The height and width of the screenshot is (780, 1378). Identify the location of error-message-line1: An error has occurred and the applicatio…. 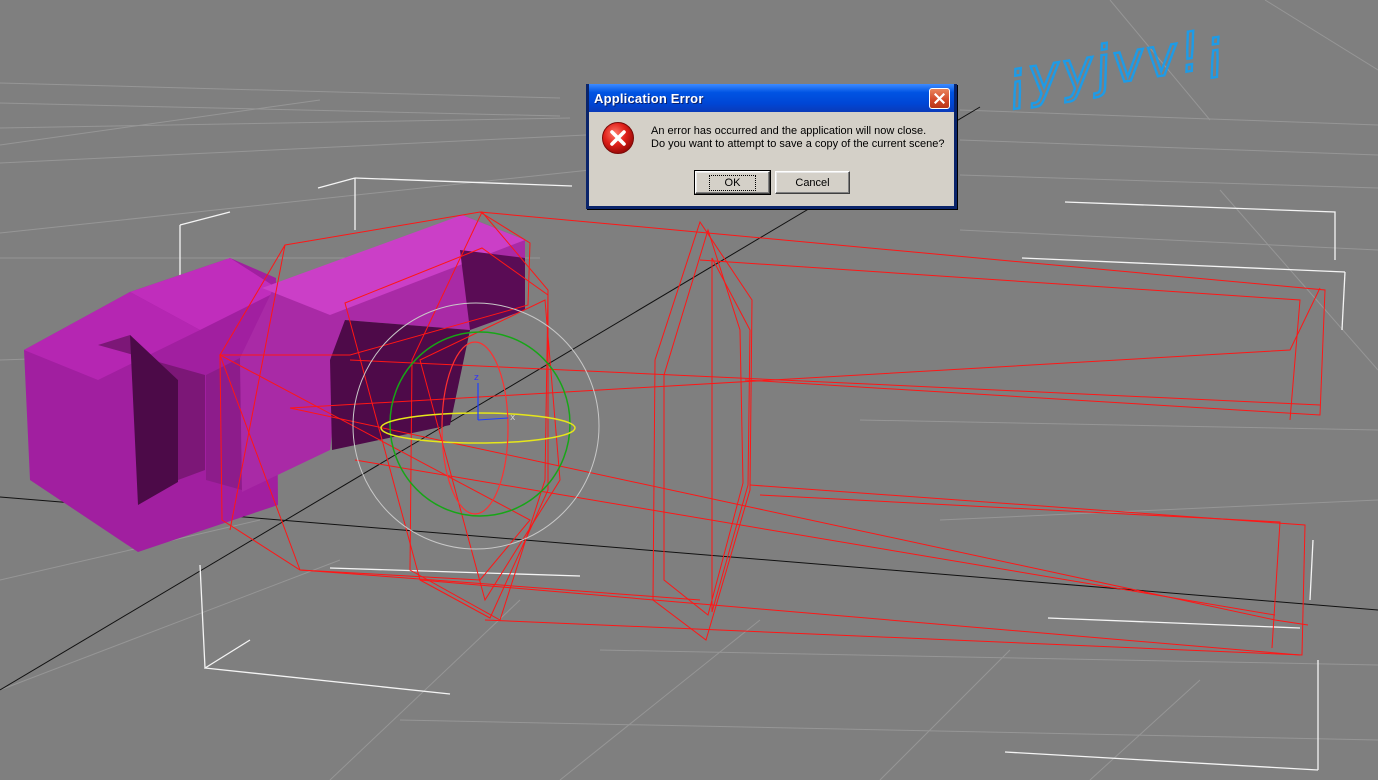
(789, 131).